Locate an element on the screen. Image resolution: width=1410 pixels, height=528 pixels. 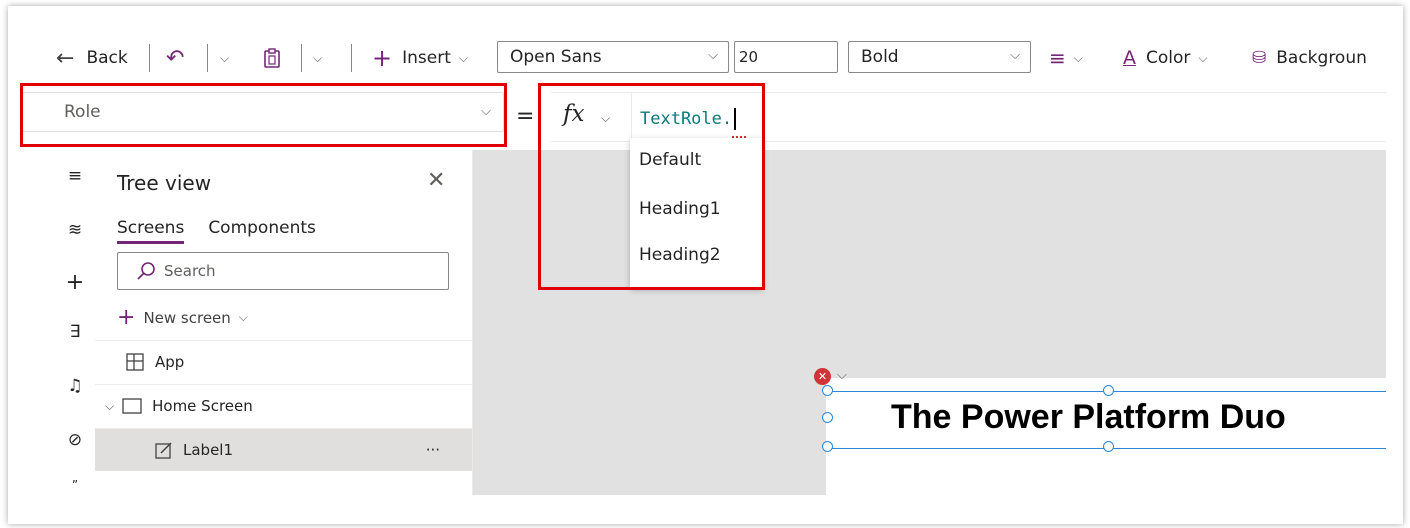
new-screen-button: + New screen ⌵ is located at coordinates (182, 317).